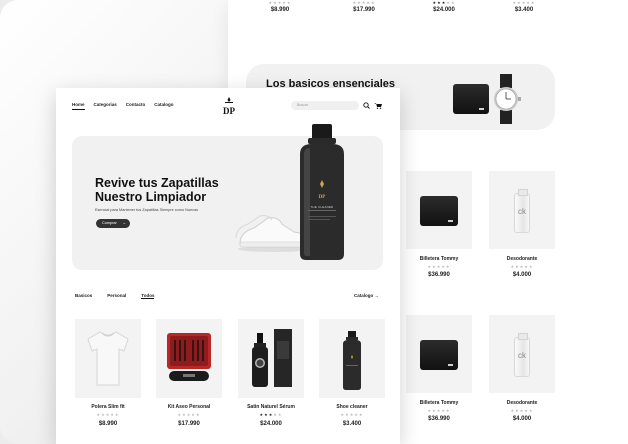 The height and width of the screenshot is (444, 628). What do you see at coordinates (123, 106) in the screenshot?
I see `main-nav: Home Categorias Contacto Catalogo` at bounding box center [123, 106].